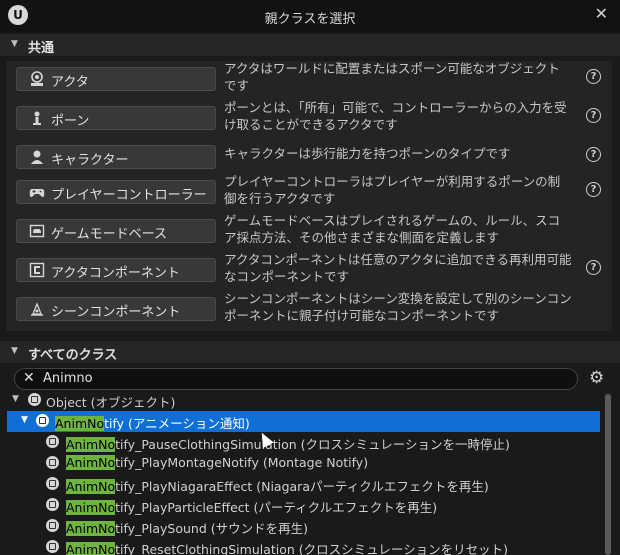  Describe the element at coordinates (392, 190) in the screenshot. I see `player-controller-description: プレイヤーコントローラはプレイヤーが利用するポーンの制御を行うアクタです` at that location.